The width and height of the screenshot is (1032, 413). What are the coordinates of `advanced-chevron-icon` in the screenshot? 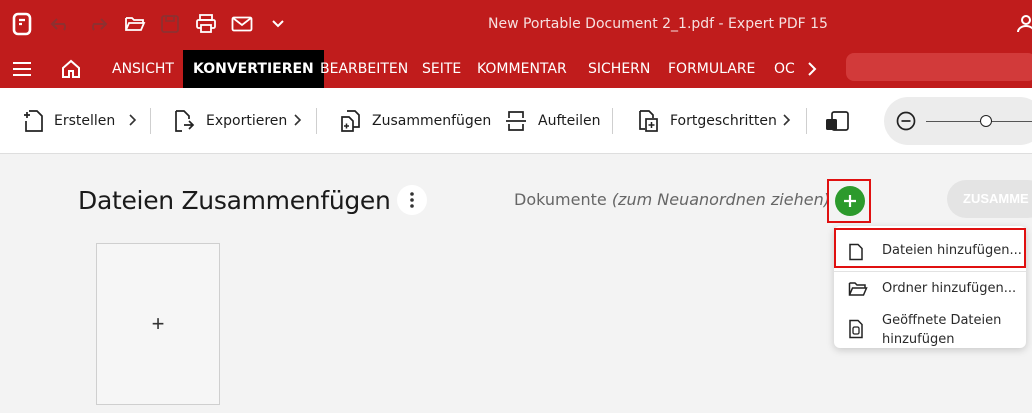 It's located at (786, 120).